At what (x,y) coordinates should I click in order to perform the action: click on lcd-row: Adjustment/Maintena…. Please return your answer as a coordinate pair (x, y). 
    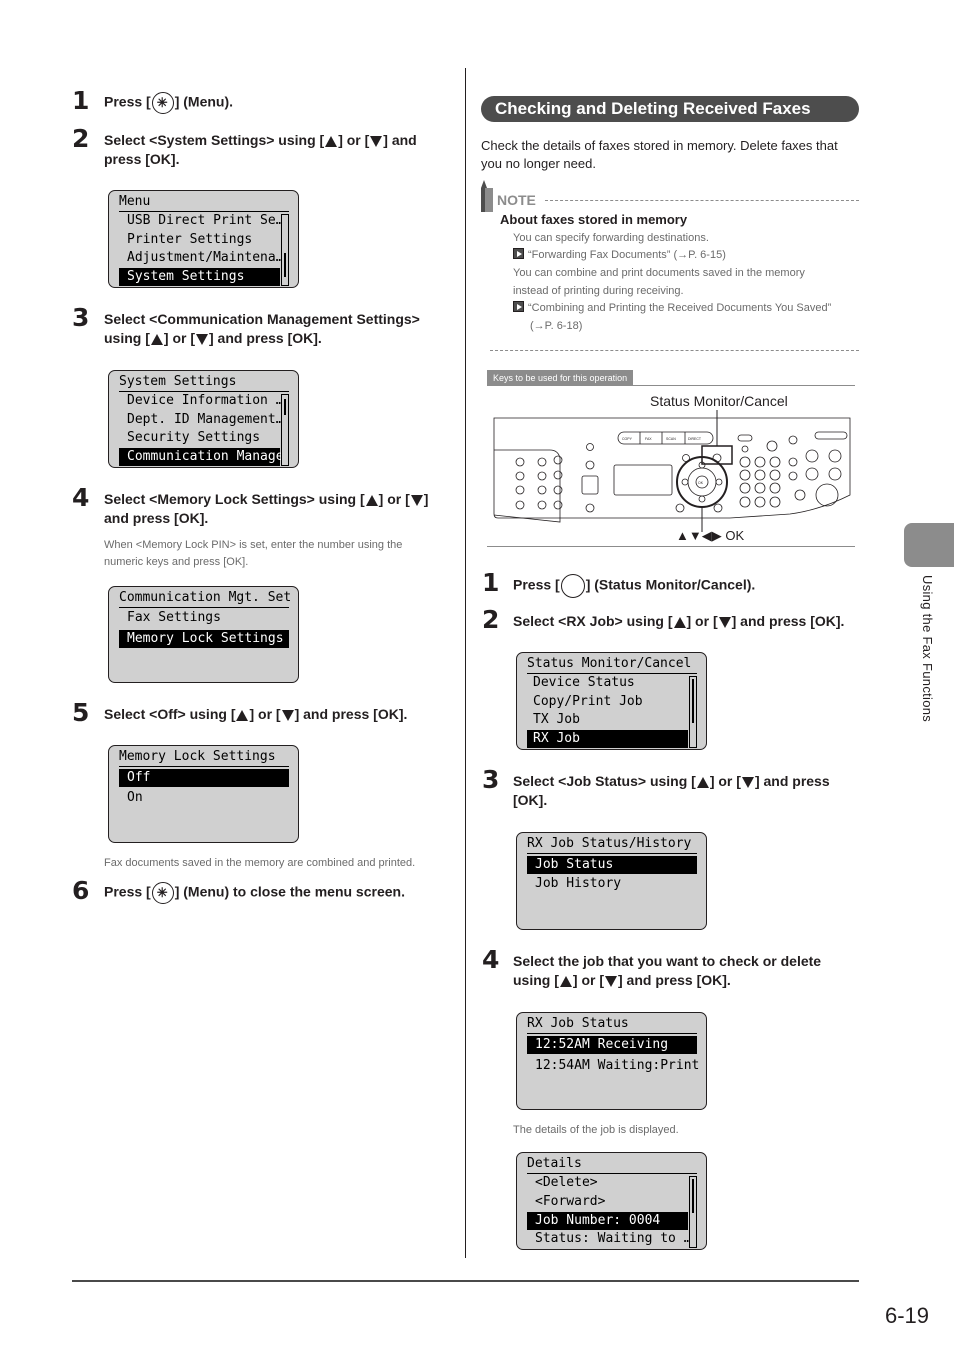
    Looking at the image, I should click on (201, 258).